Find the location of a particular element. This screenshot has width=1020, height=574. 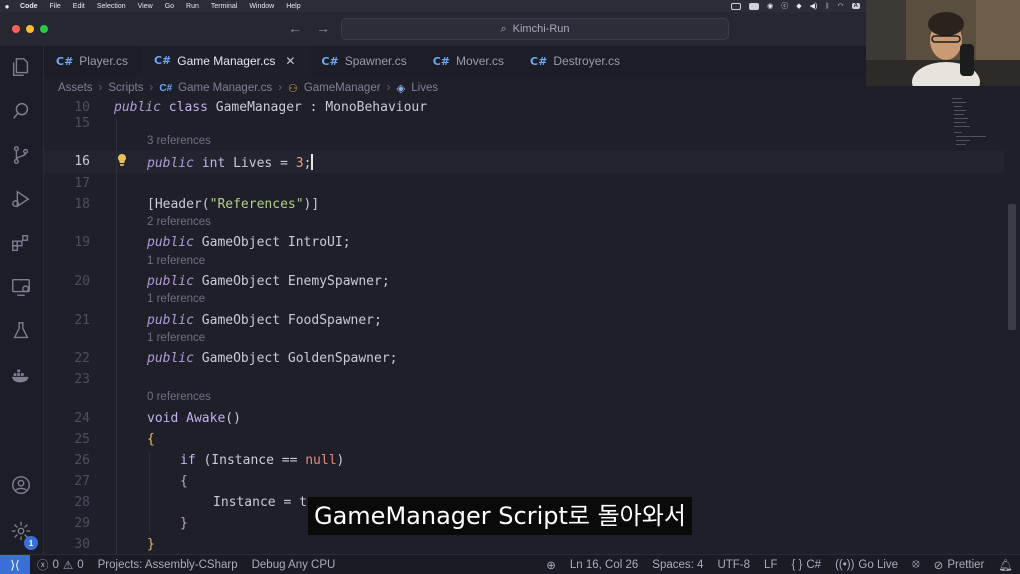

lightbulb-icon is located at coordinates (122, 160).